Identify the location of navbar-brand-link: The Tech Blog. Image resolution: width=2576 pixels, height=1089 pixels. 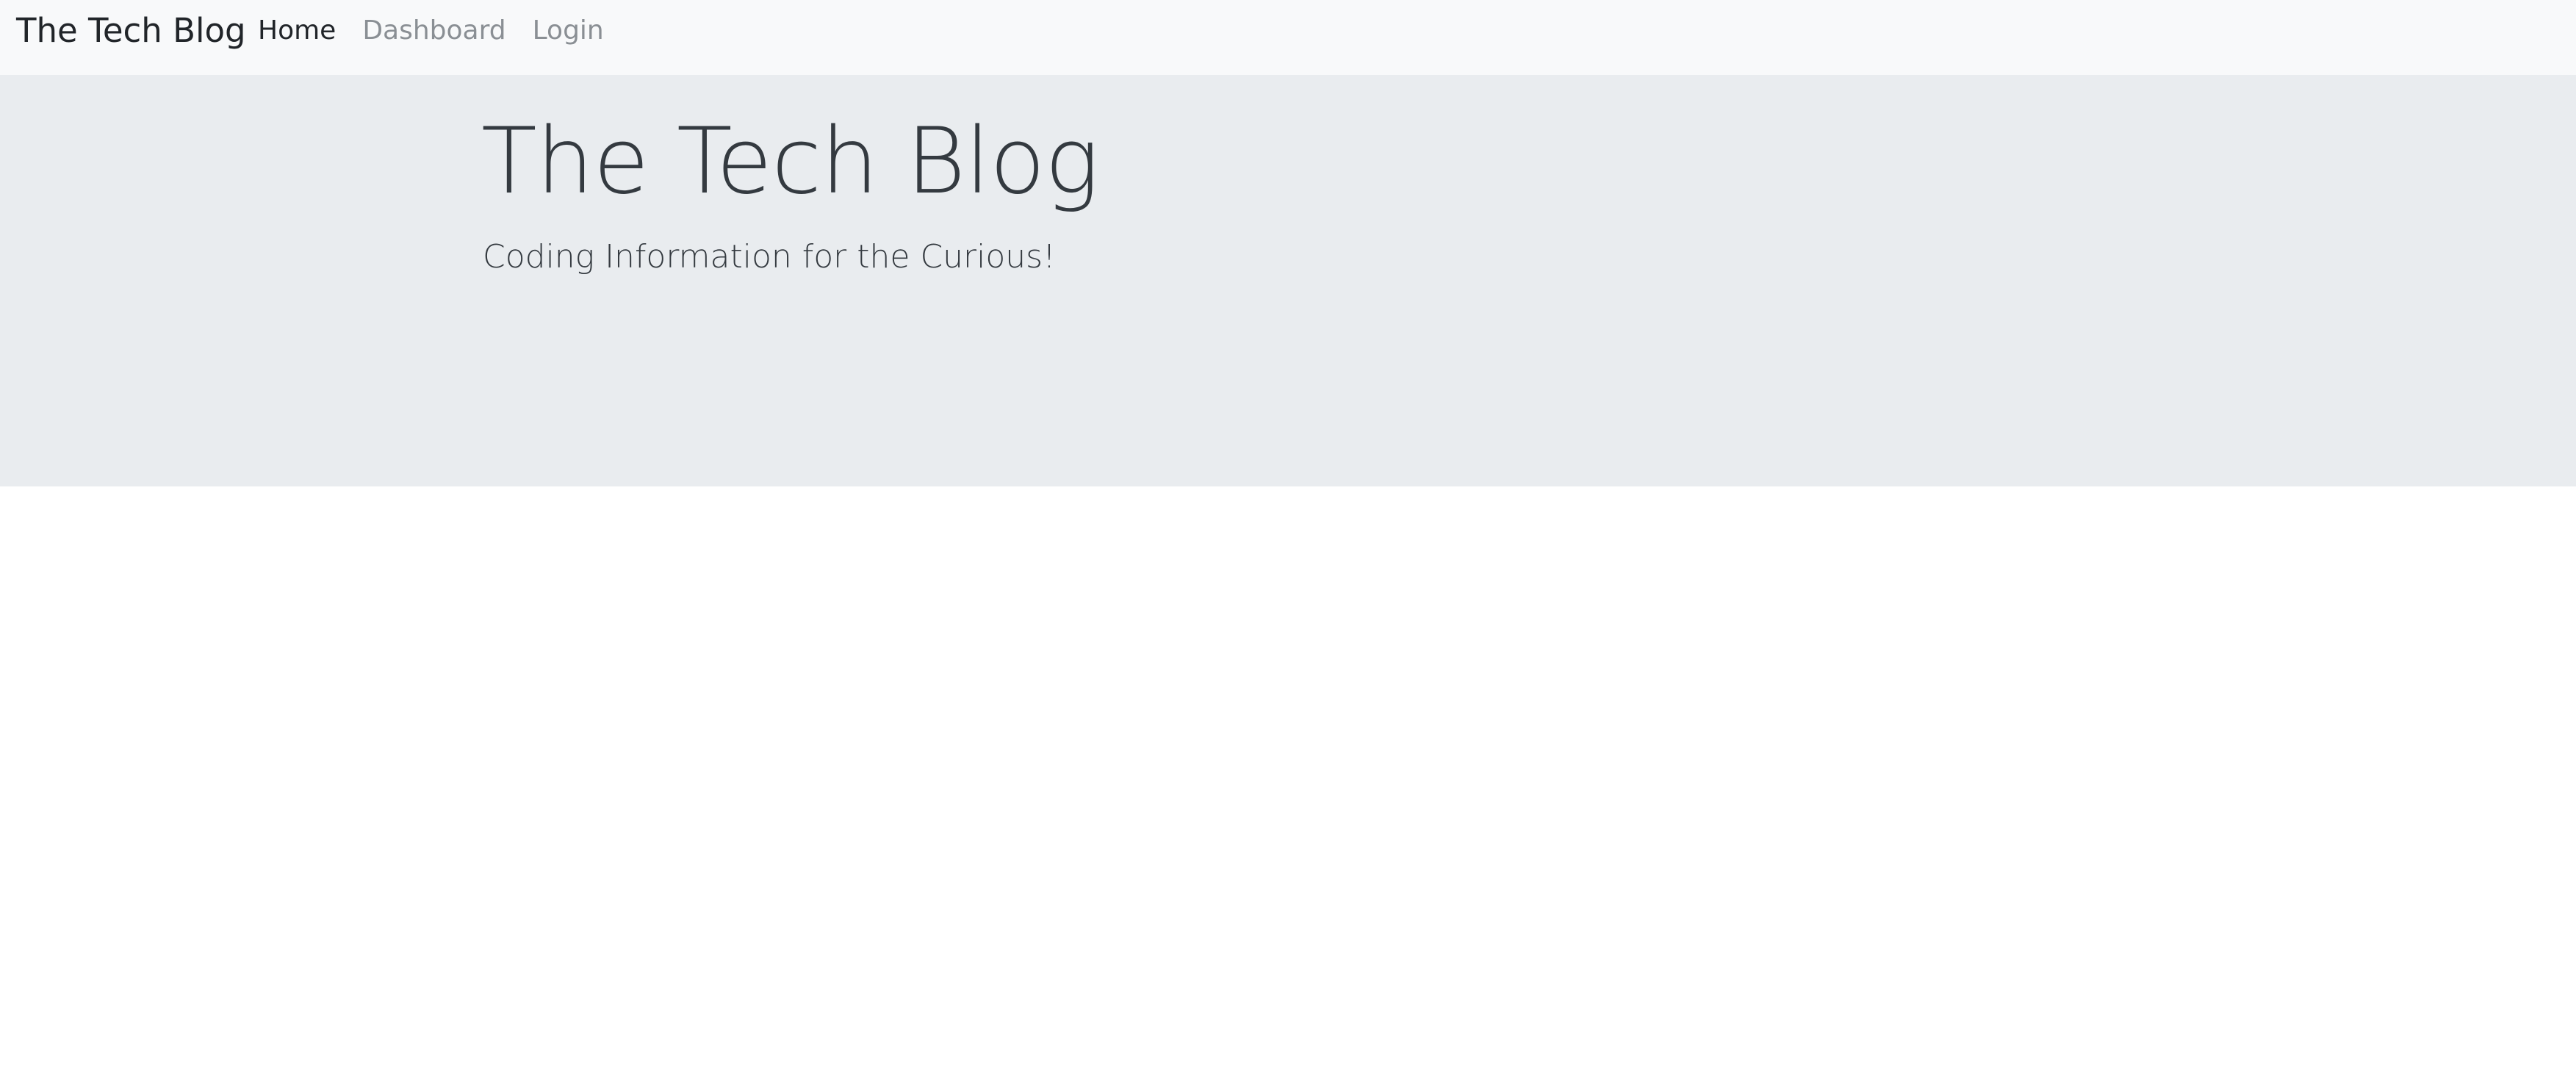
(131, 31).